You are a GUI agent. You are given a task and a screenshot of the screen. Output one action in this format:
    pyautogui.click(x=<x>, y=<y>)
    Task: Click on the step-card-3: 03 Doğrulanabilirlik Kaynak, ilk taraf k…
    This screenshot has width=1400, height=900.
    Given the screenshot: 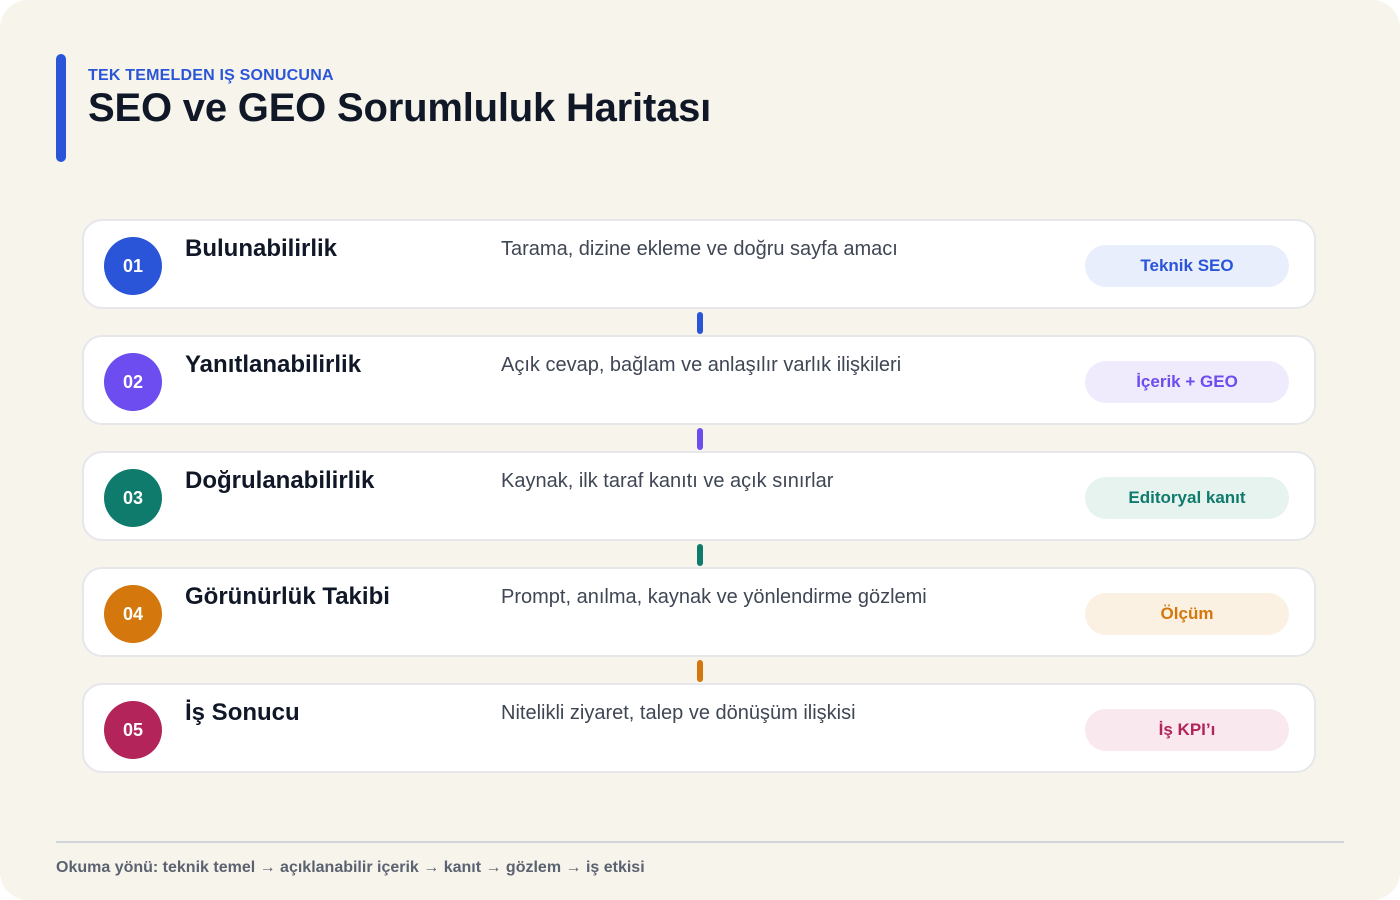 What is the action you would take?
    pyautogui.click(x=699, y=496)
    